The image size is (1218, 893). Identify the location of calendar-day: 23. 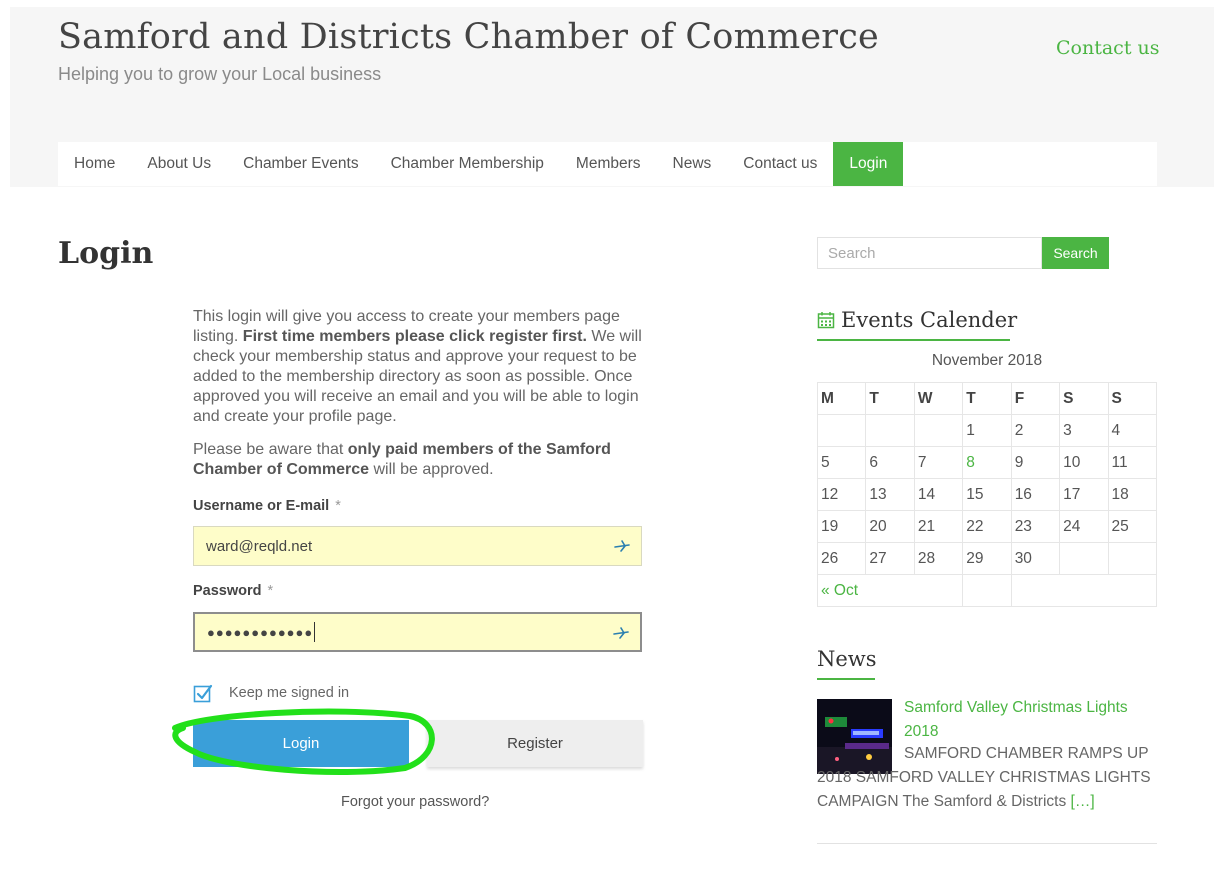
(1035, 526).